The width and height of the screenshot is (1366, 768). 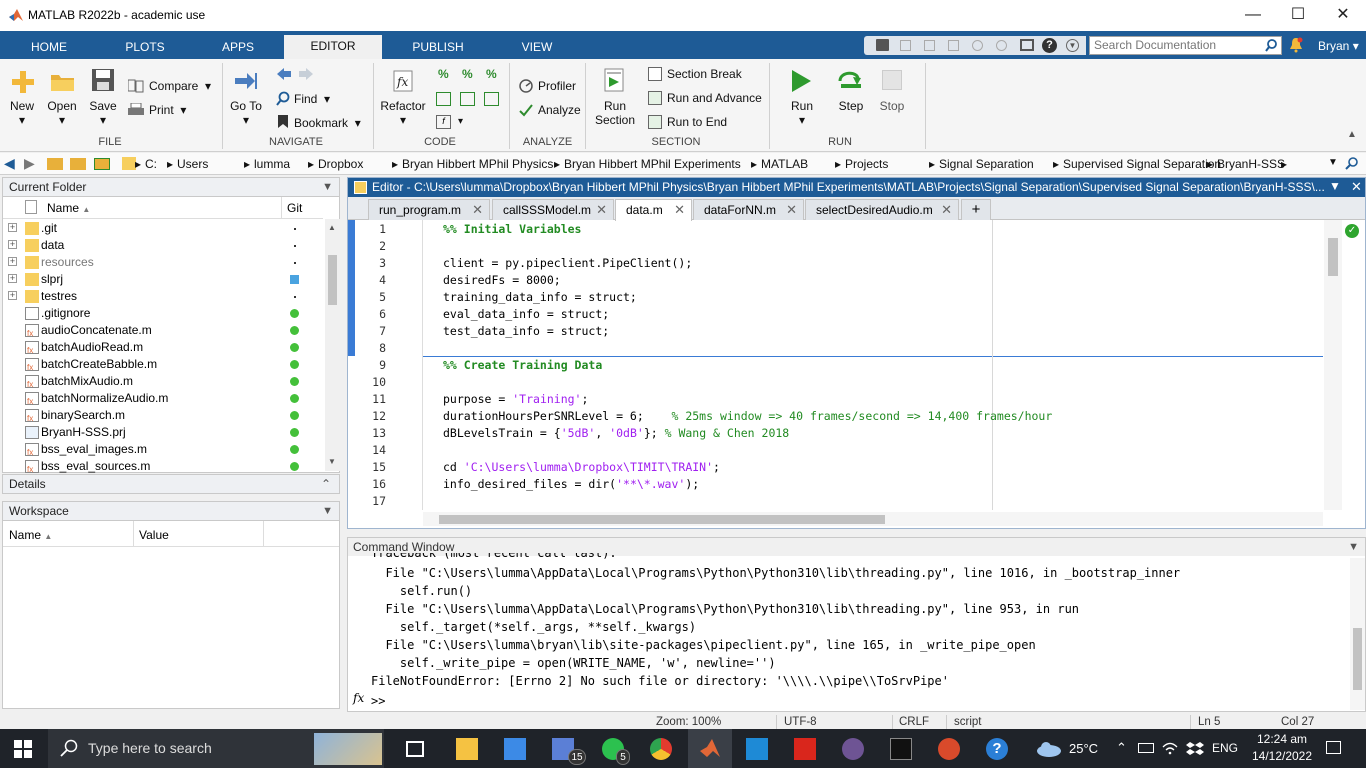 I want to click on tab-apps: APPS, so click(x=238, y=47).